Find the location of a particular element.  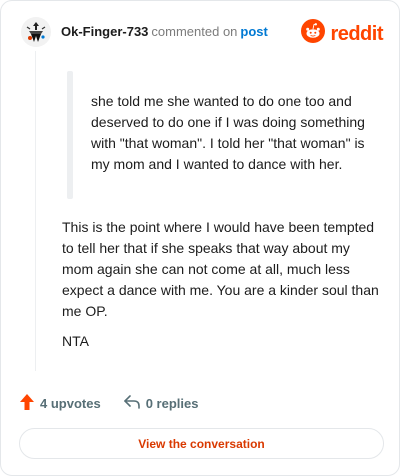

reddit-snoo-icon is located at coordinates (313, 33).